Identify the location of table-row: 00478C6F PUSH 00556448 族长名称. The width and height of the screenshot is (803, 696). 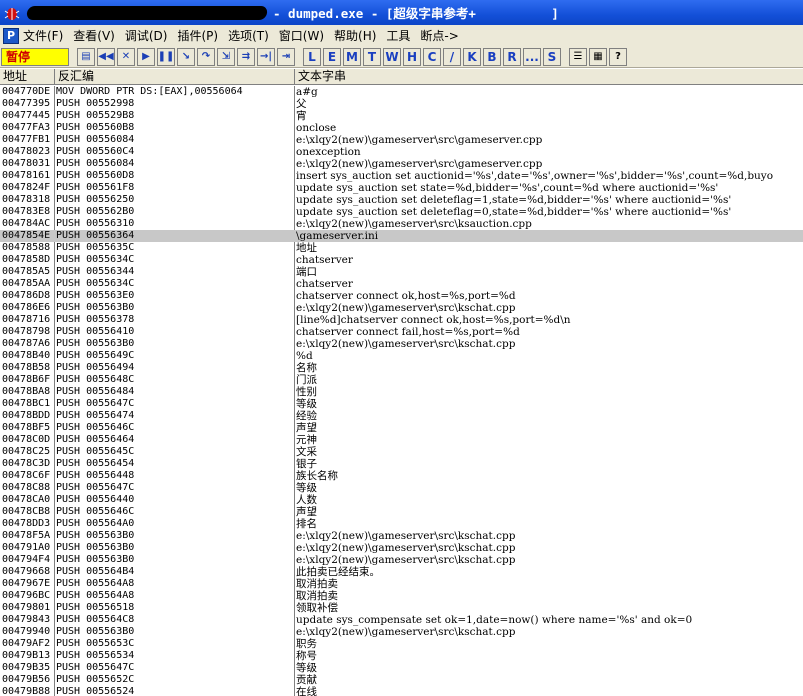
(401, 476).